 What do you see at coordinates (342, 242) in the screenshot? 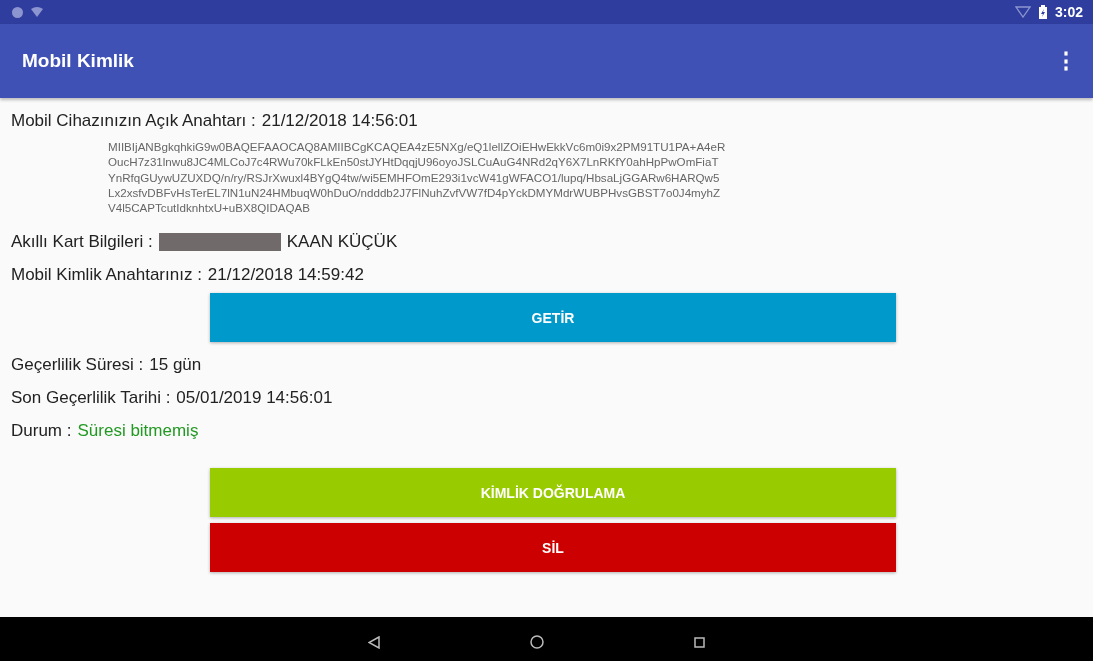
I see `card-holder-name: KAAN KÜÇÜK` at bounding box center [342, 242].